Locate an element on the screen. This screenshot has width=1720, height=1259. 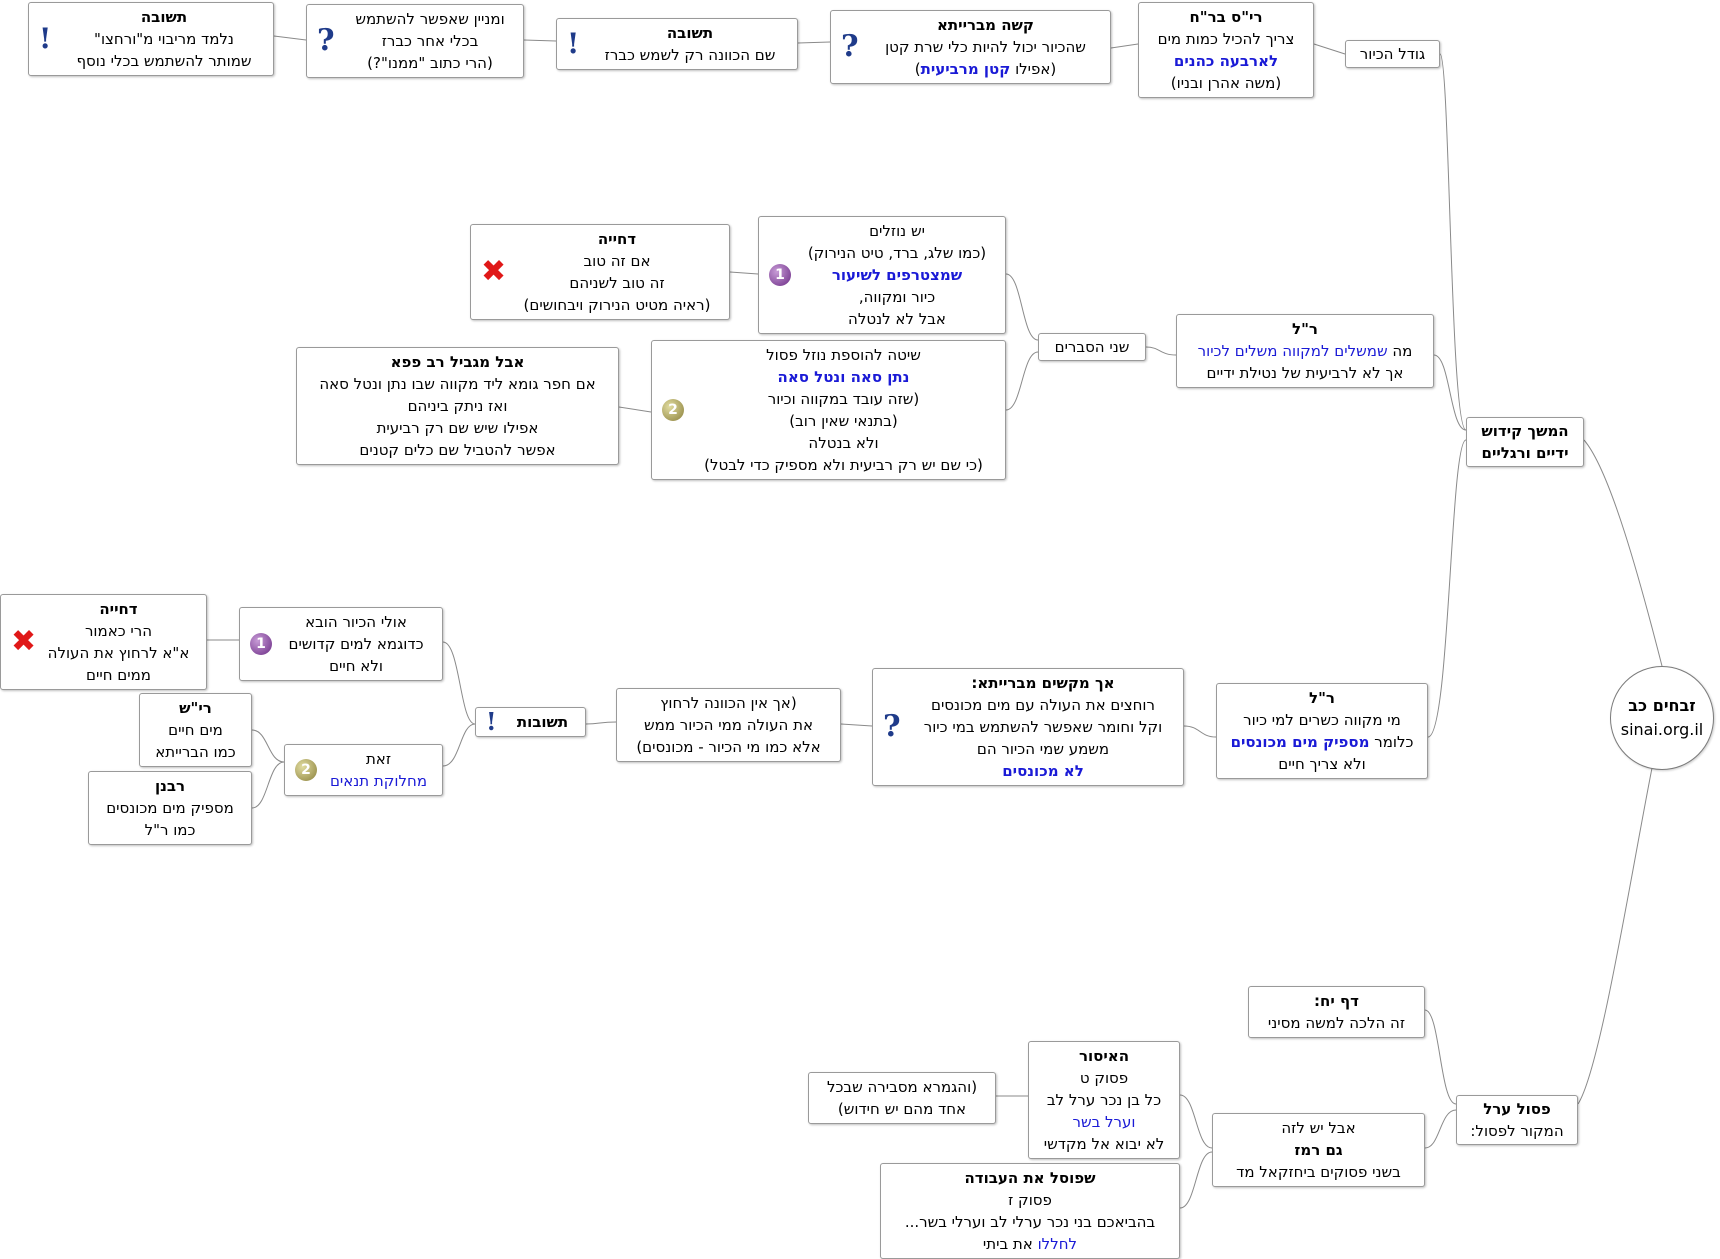
rish-brach-line3: (משה אהרן ובניו) is located at coordinates (1226, 83).